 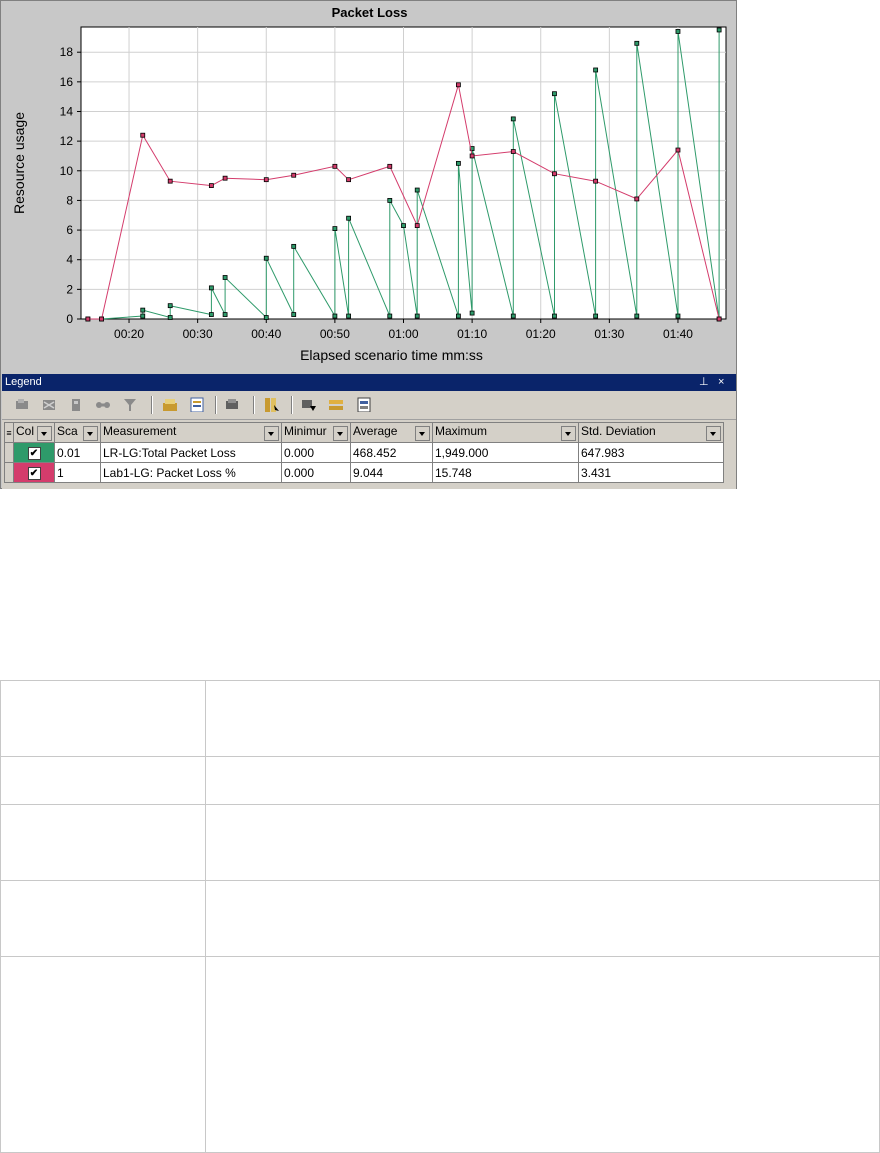 I want to click on column-header-average: Average, so click(x=391, y=432).